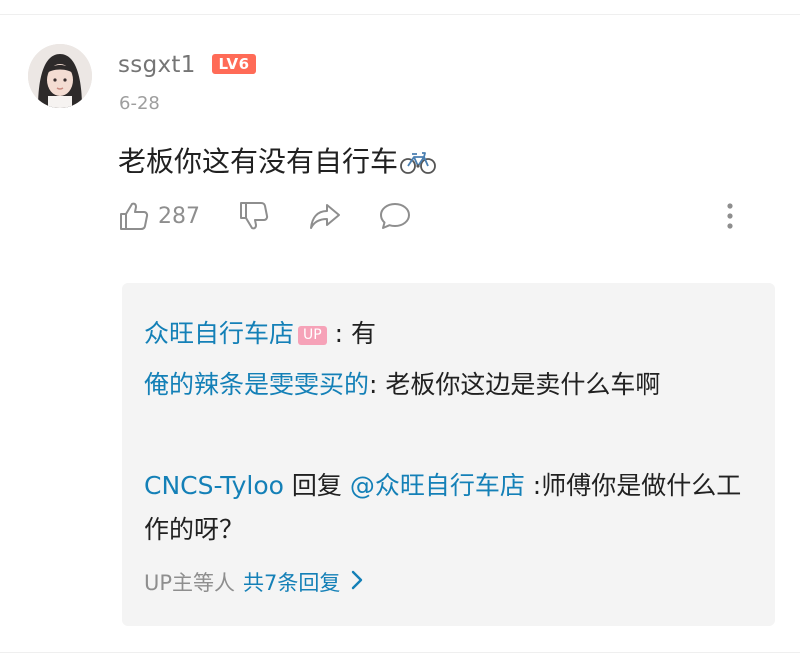 This screenshot has width=800, height=659. I want to click on reply-item: CNCS-Tyloo 回复 @众旺自行车店 :师傅你是做什么工作的呀？, so click(444, 508).